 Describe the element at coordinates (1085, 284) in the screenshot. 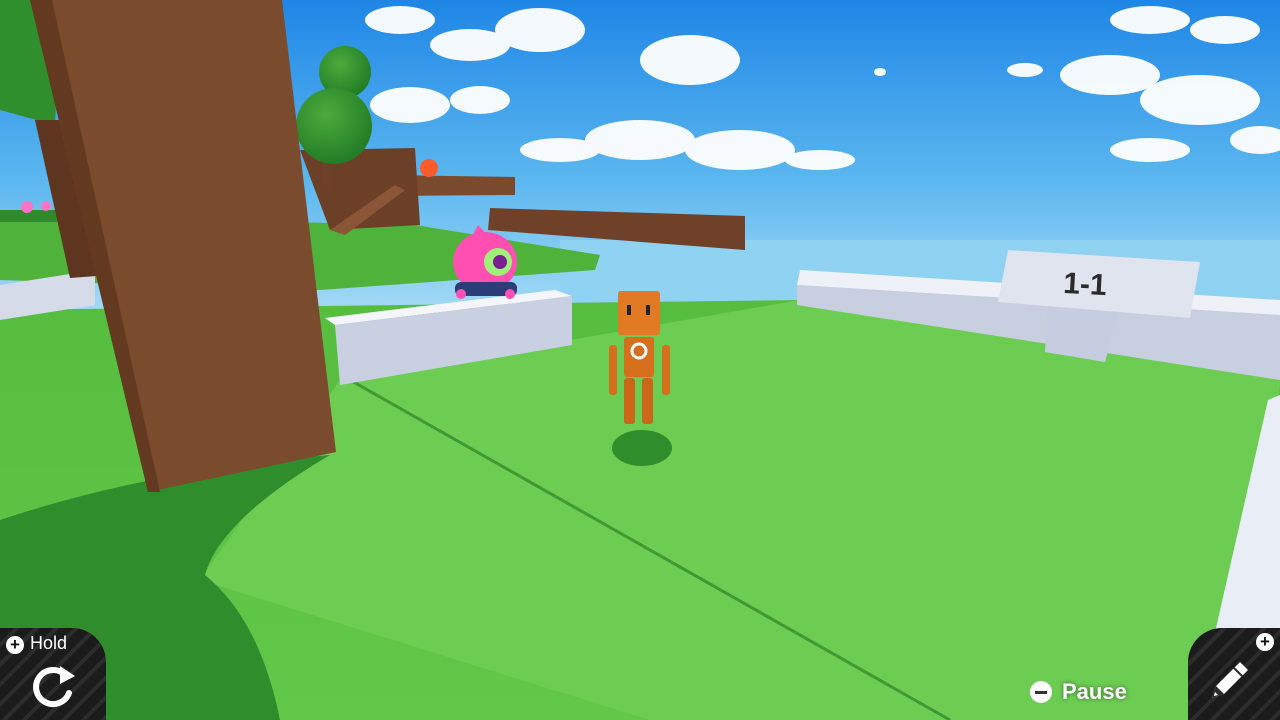

I see `level-sign-text: 1-1` at that location.